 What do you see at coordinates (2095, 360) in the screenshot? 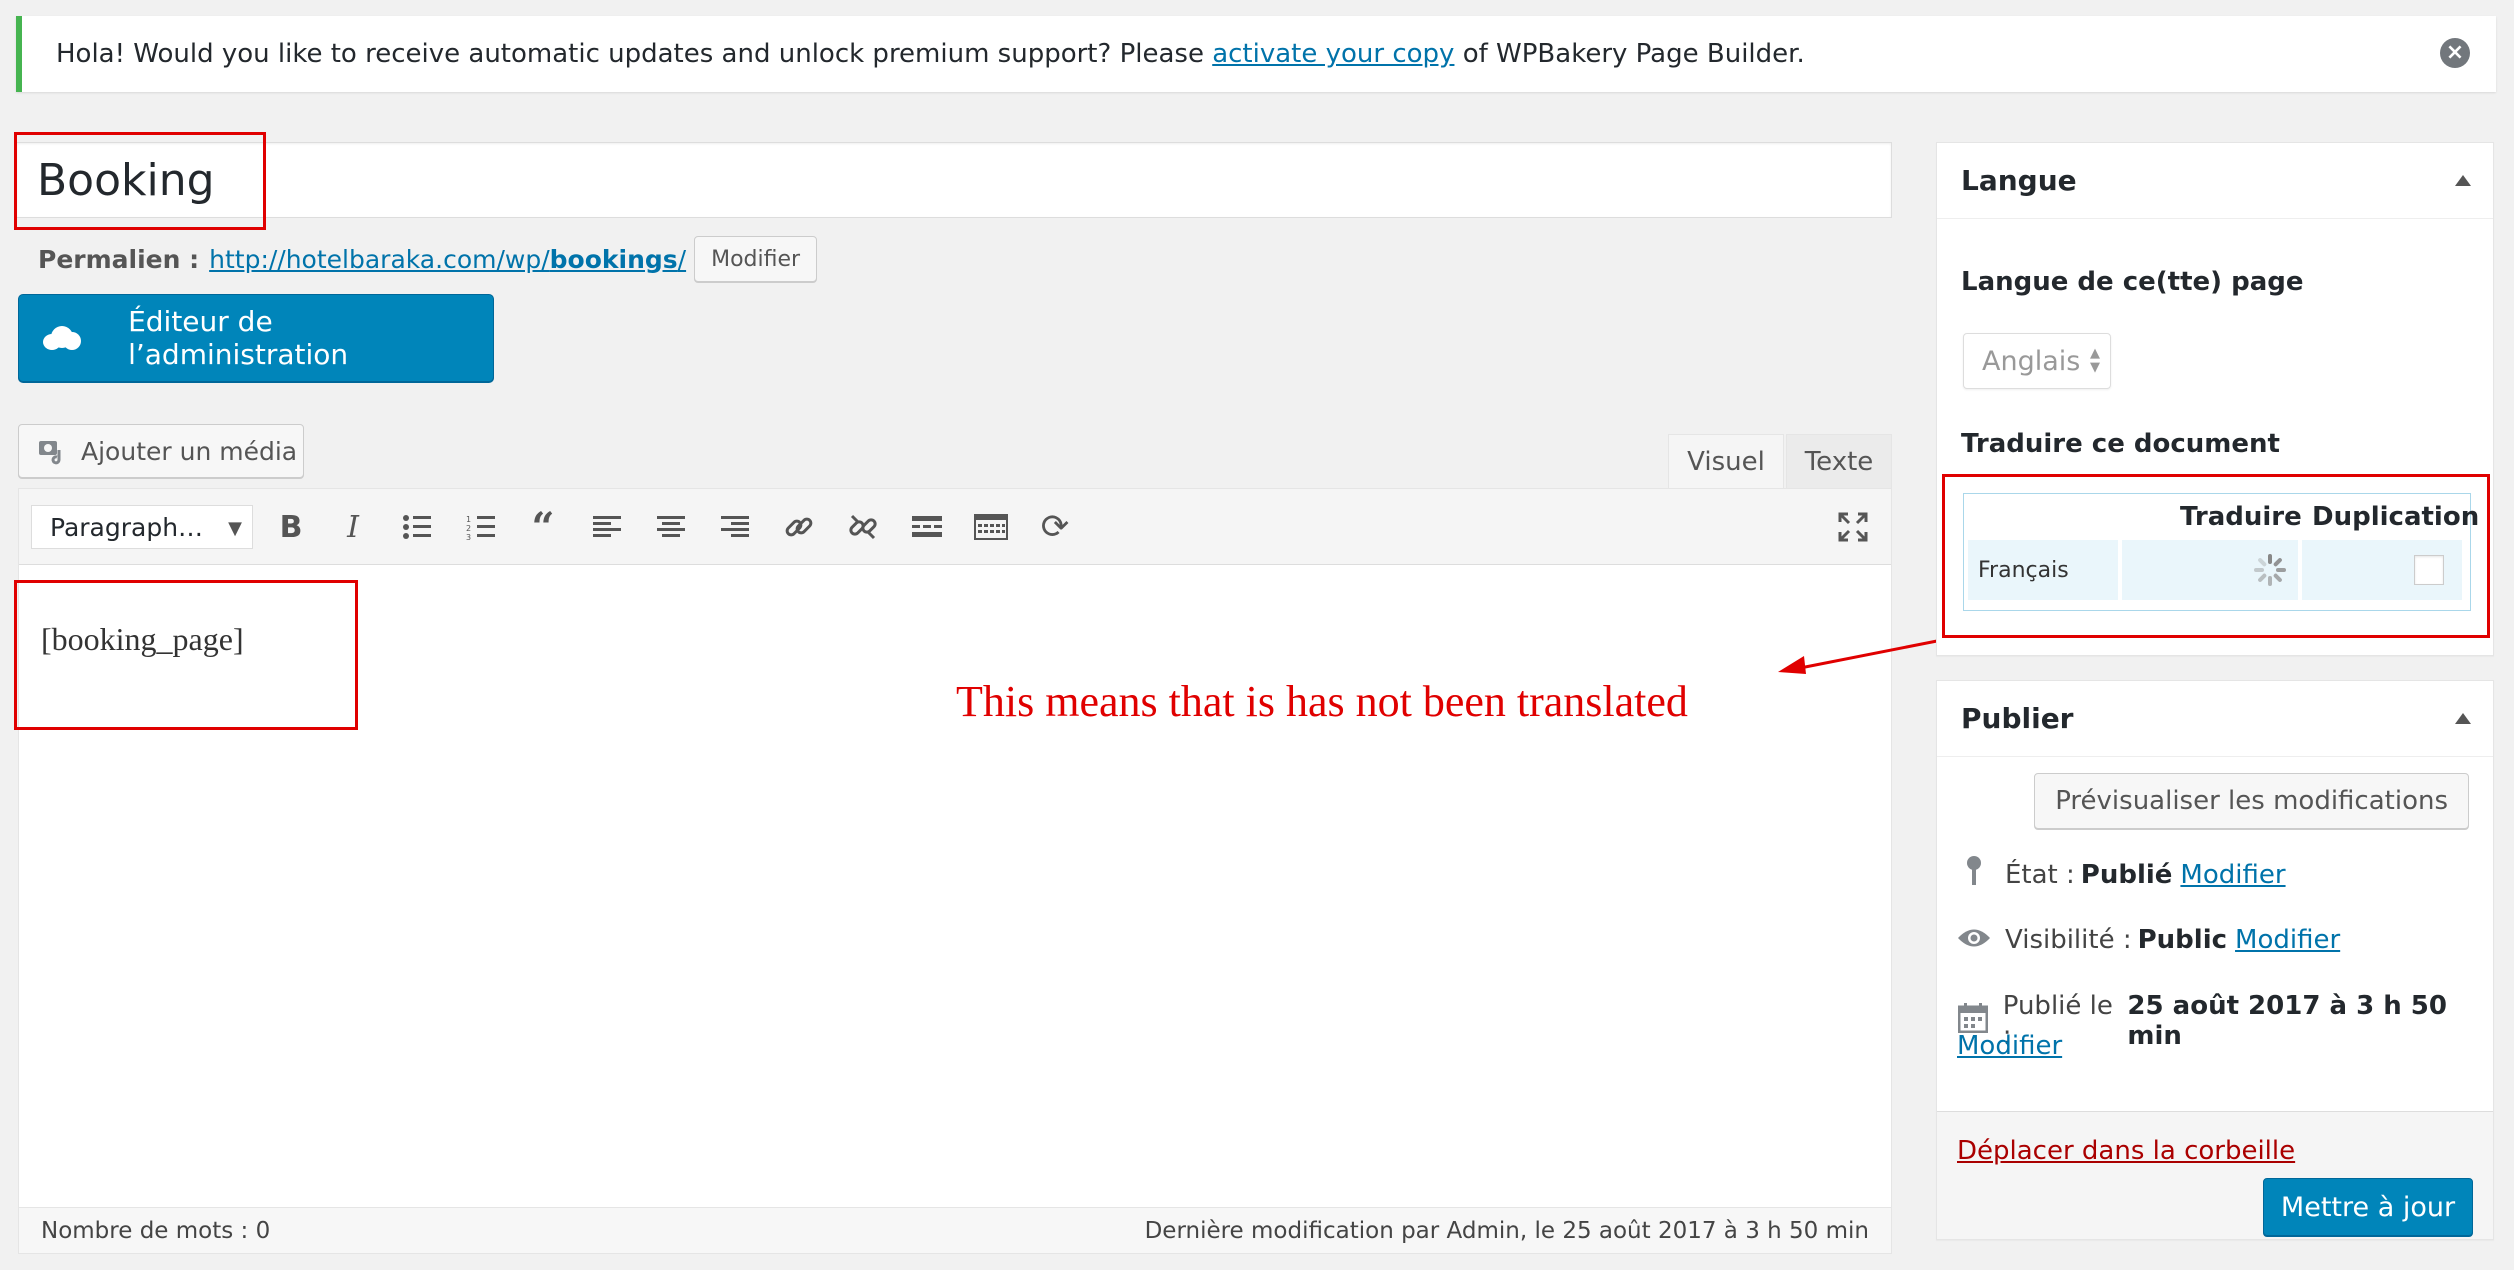
I see `select-arrows-icon: ▲ ▼` at bounding box center [2095, 360].